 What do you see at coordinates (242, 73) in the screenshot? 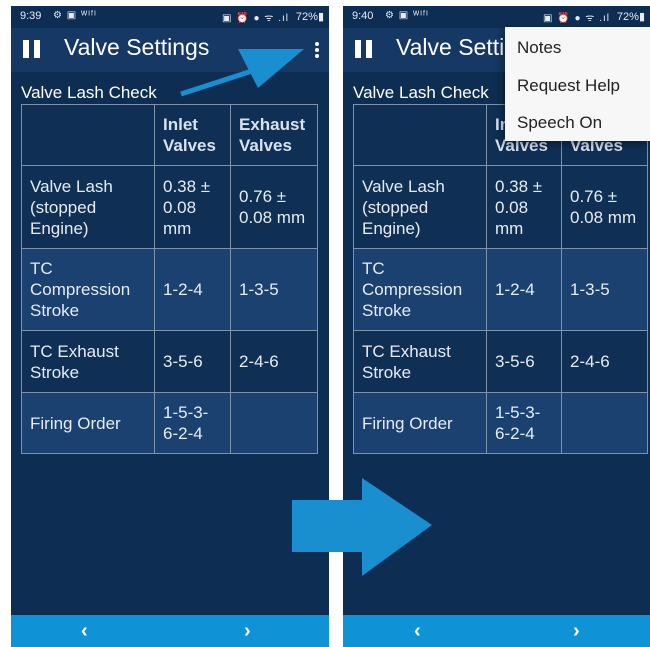
I see `pointer-arrow-icon` at bounding box center [242, 73].